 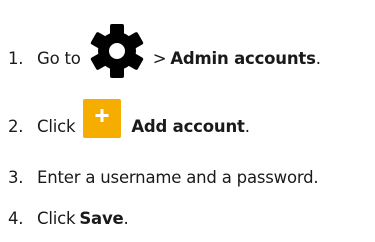 I want to click on step-number: 2., so click(x=16, y=126).